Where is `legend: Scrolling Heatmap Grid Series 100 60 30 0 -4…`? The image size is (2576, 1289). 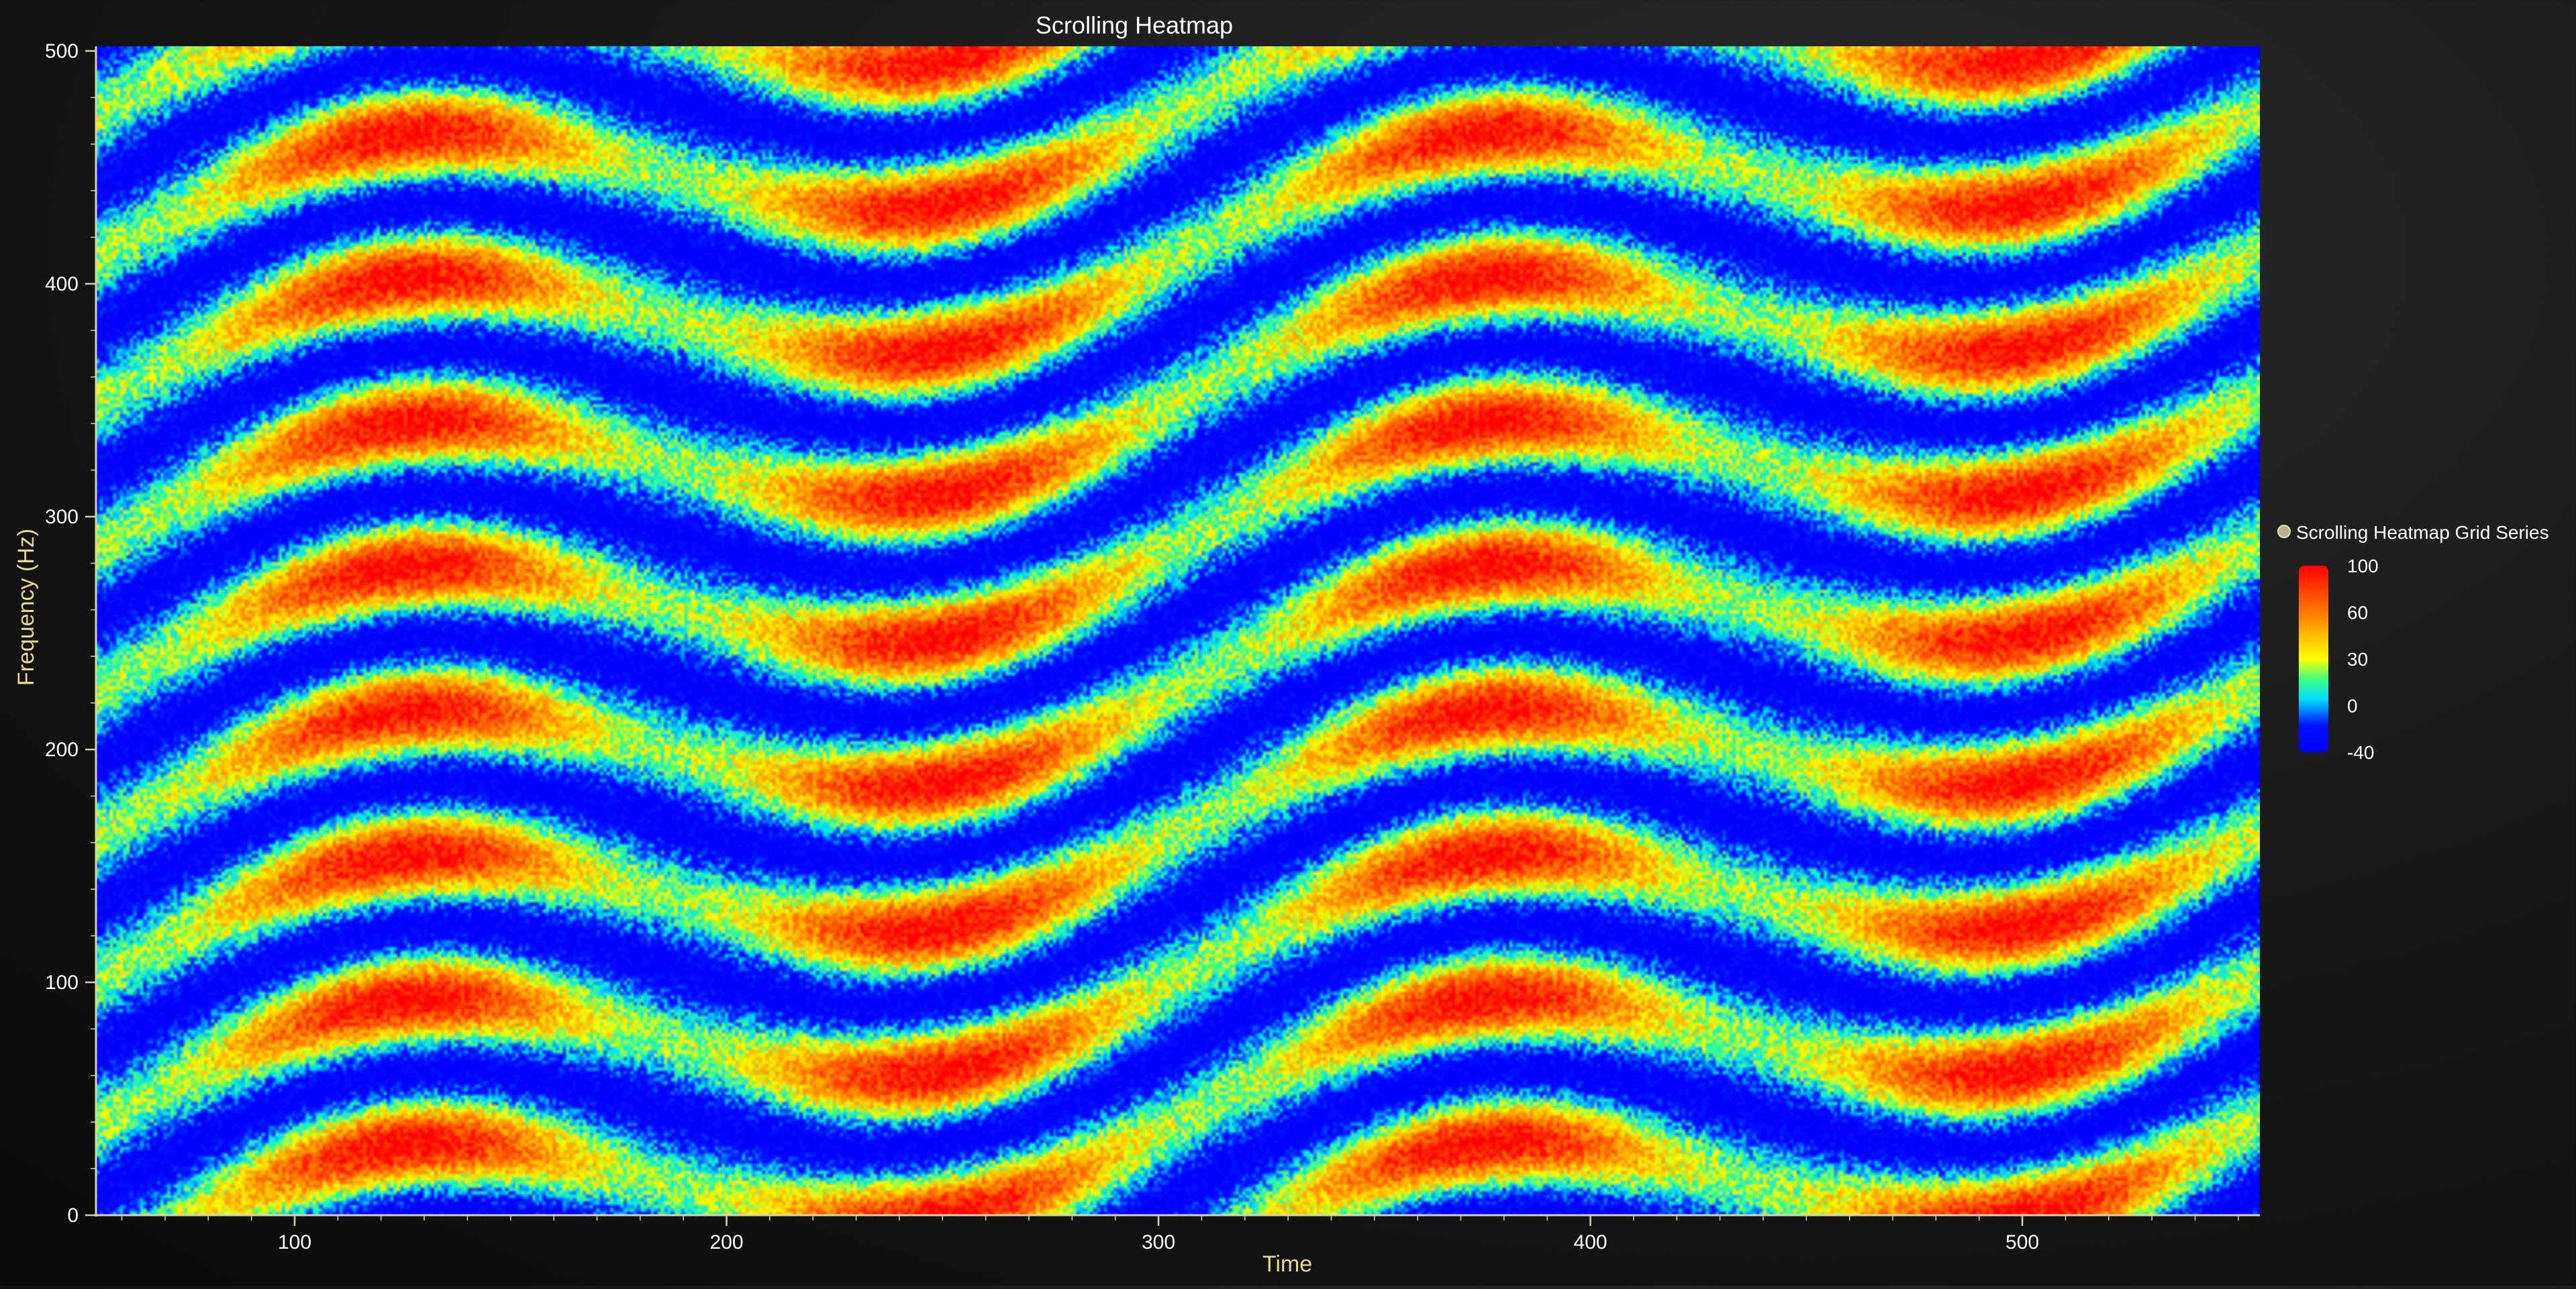
legend: Scrolling Heatmap Grid Series 100 60 30 0 -4… is located at coordinates (2413, 642).